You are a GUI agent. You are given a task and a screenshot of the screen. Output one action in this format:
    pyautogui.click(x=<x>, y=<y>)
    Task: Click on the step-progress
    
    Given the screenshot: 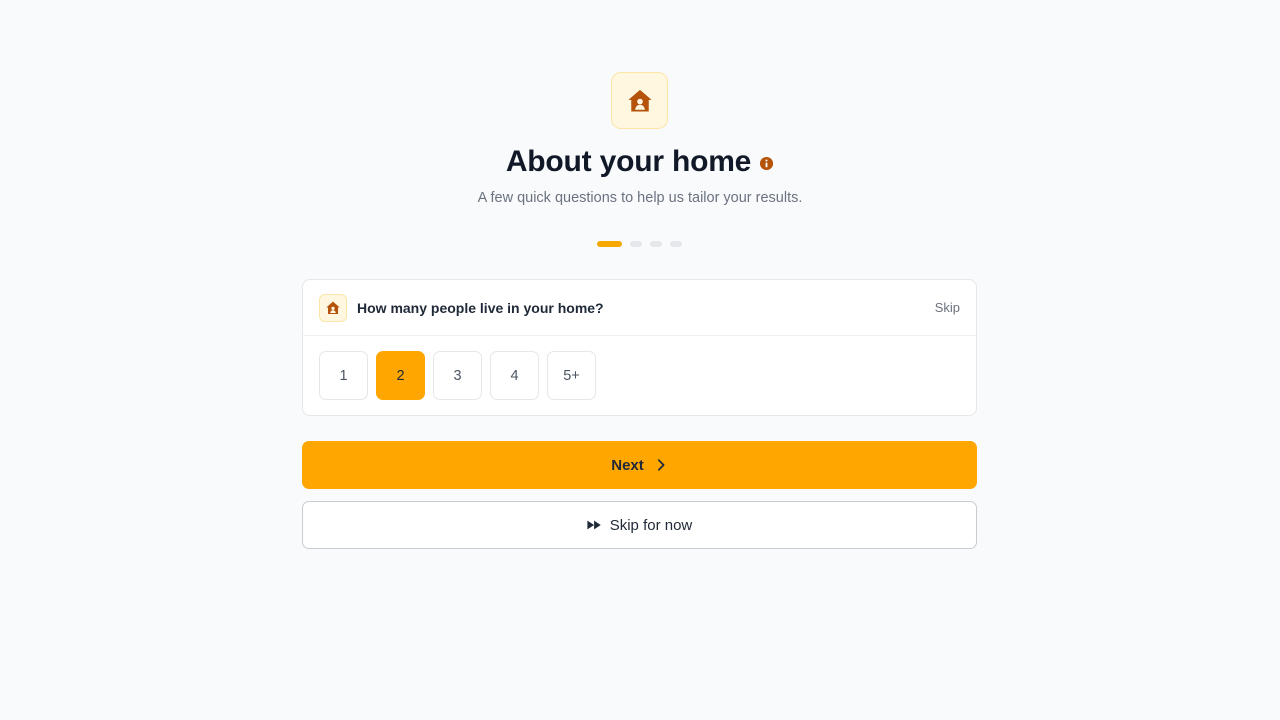 What is the action you would take?
    pyautogui.click(x=639, y=244)
    